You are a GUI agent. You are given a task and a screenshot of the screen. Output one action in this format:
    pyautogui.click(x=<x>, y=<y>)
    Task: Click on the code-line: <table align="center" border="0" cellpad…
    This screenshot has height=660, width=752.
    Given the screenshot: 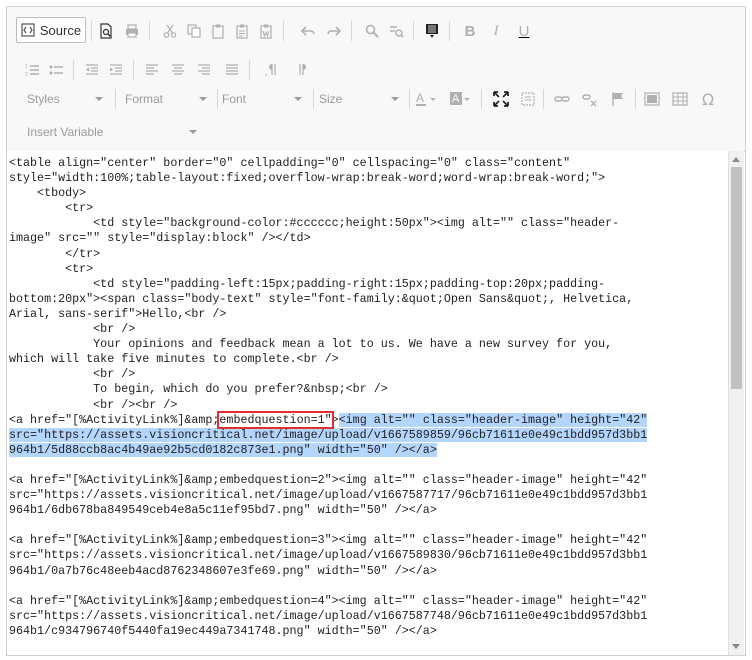 What is the action you would take?
    pyautogui.click(x=290, y=163)
    